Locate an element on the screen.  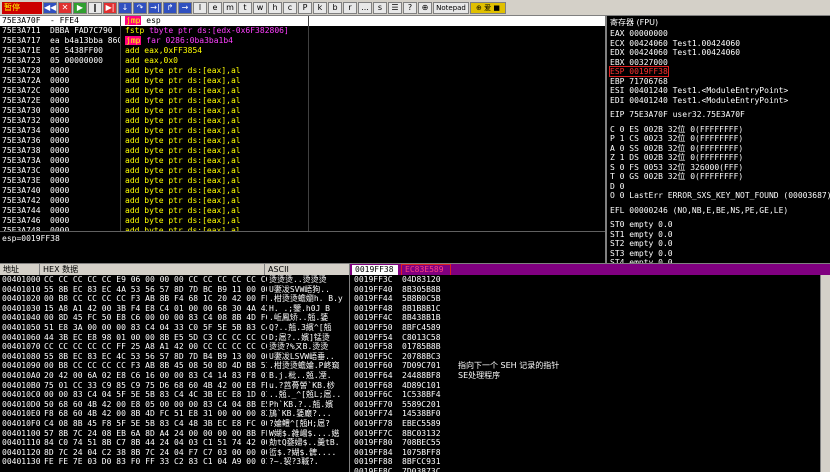
register-line: EDI 00401240 Test1.<ModuleEntryPoint> is located at coordinates (718, 101).